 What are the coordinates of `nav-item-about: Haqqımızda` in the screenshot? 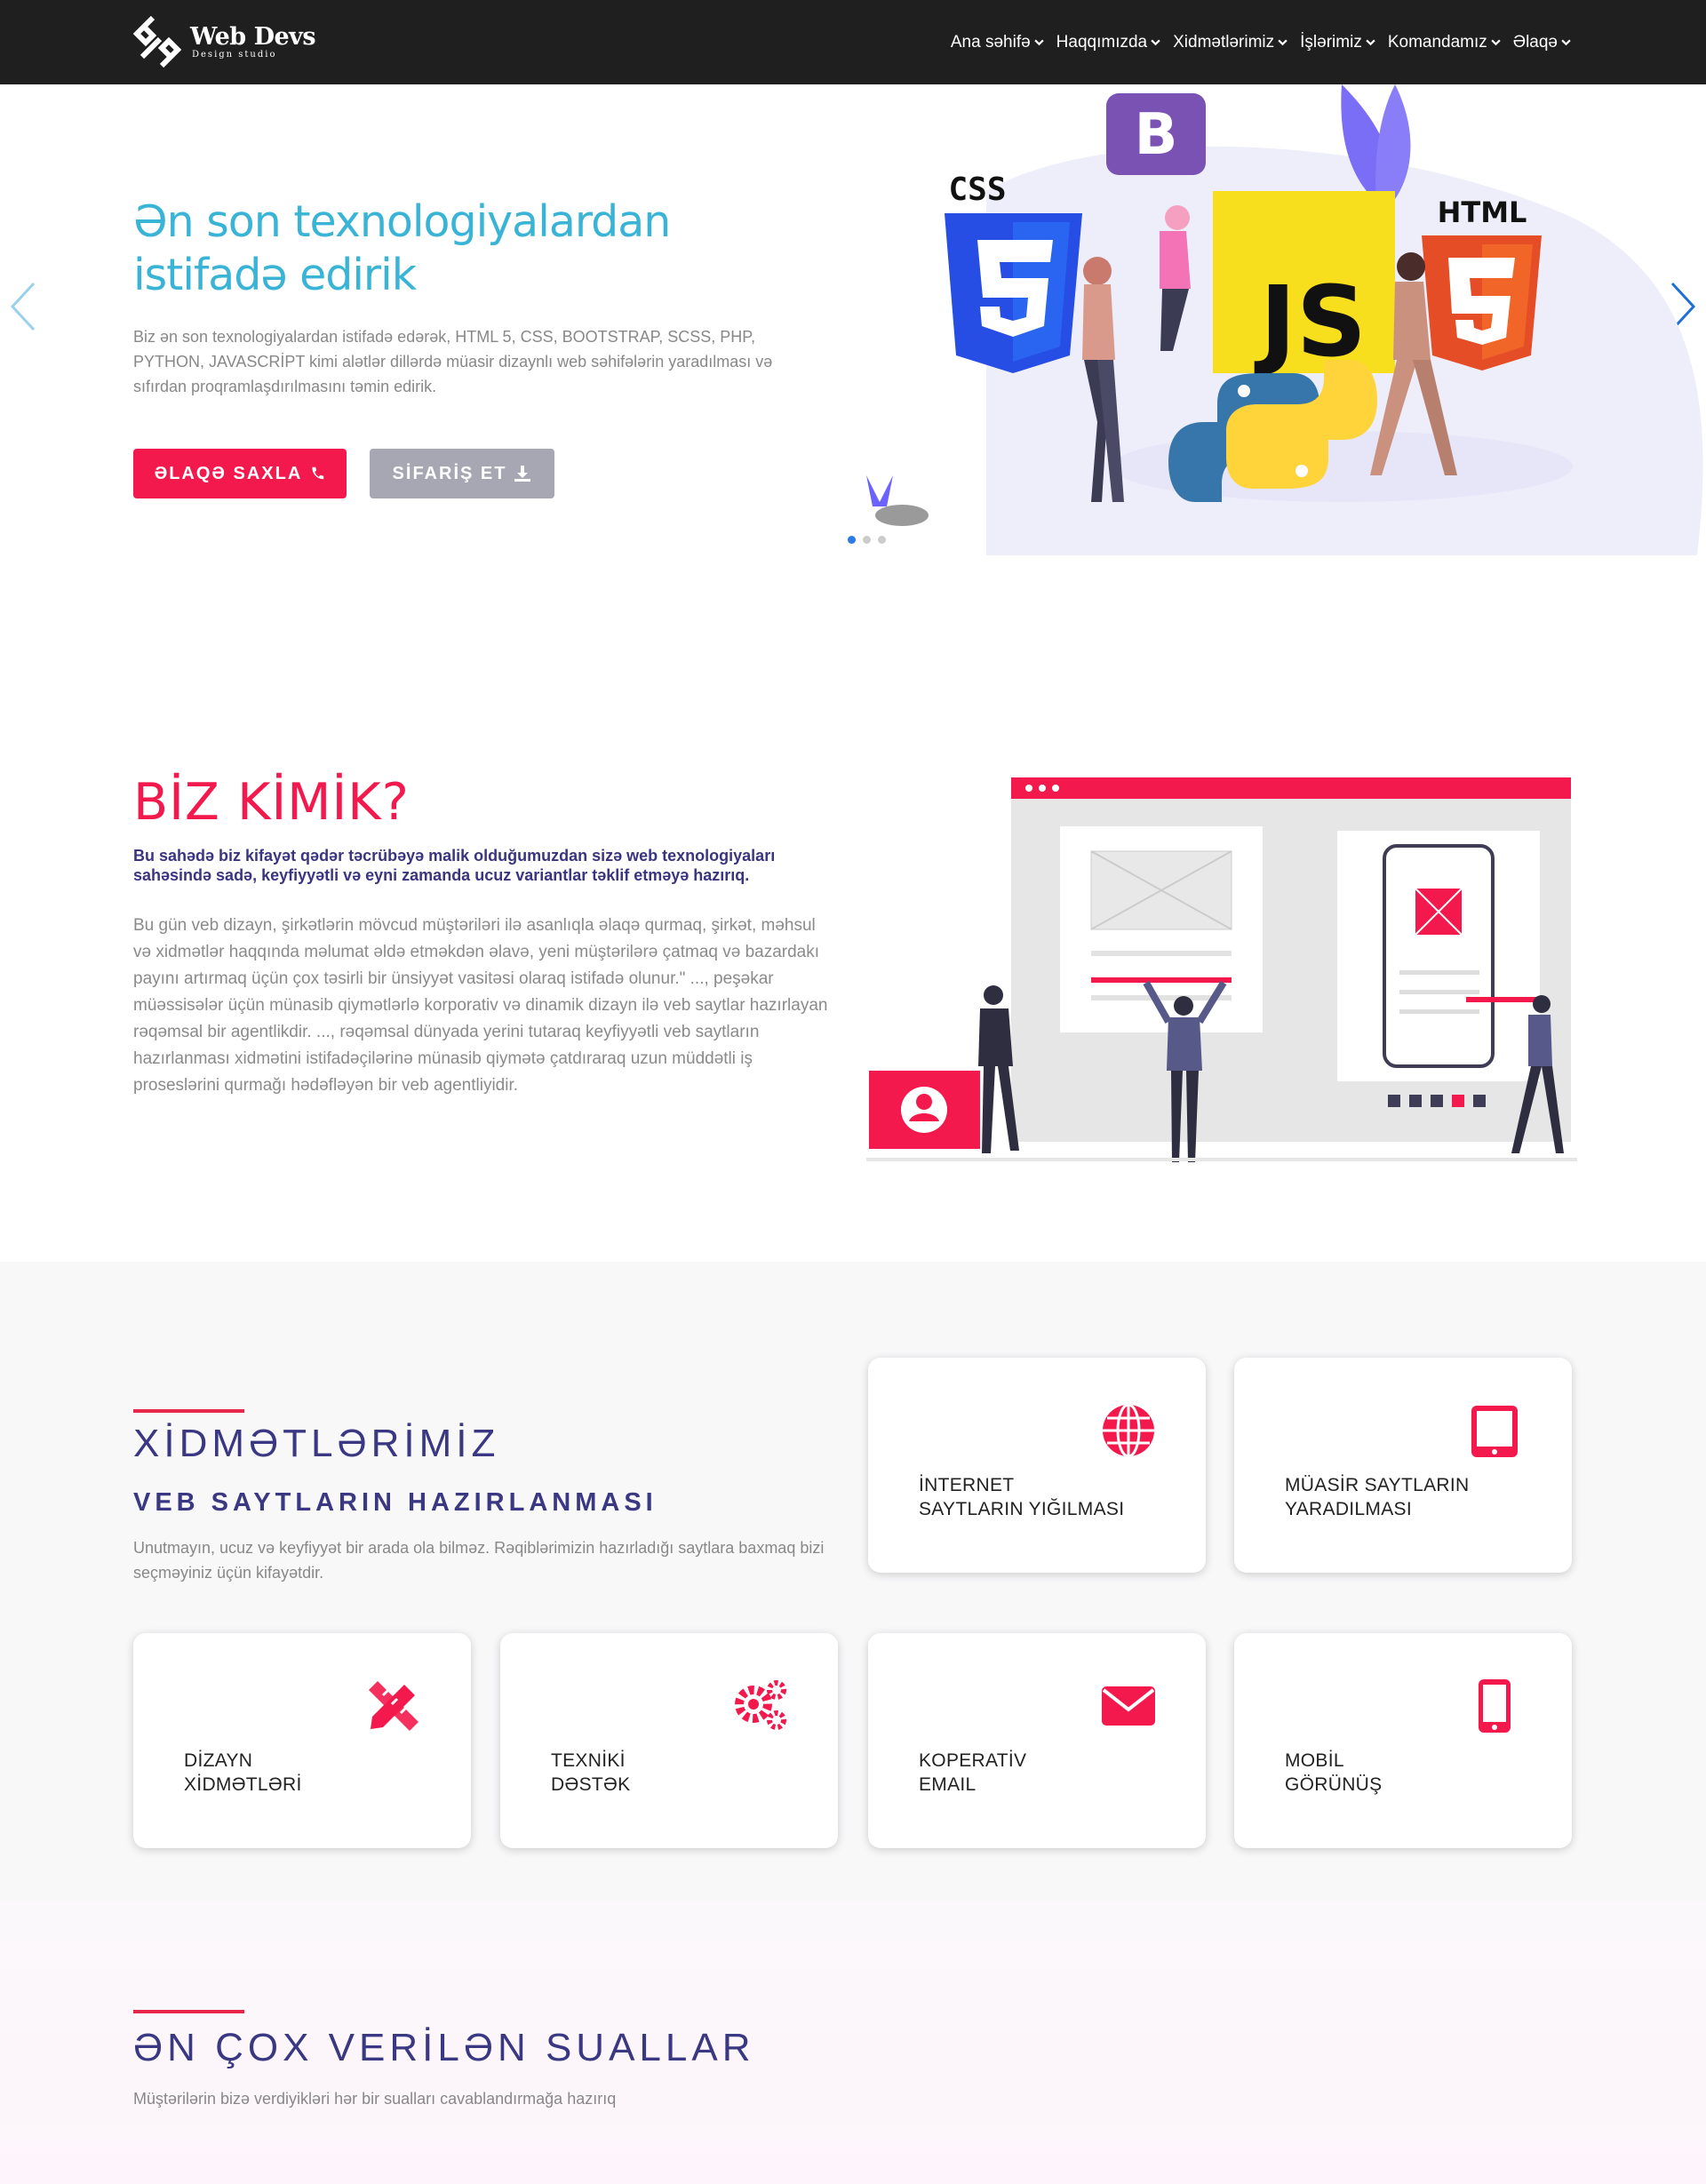 It's located at (1108, 42).